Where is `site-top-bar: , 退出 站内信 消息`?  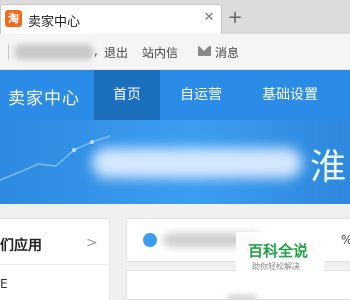 site-top-bar: , 退出 站内信 消息 is located at coordinates (175, 52).